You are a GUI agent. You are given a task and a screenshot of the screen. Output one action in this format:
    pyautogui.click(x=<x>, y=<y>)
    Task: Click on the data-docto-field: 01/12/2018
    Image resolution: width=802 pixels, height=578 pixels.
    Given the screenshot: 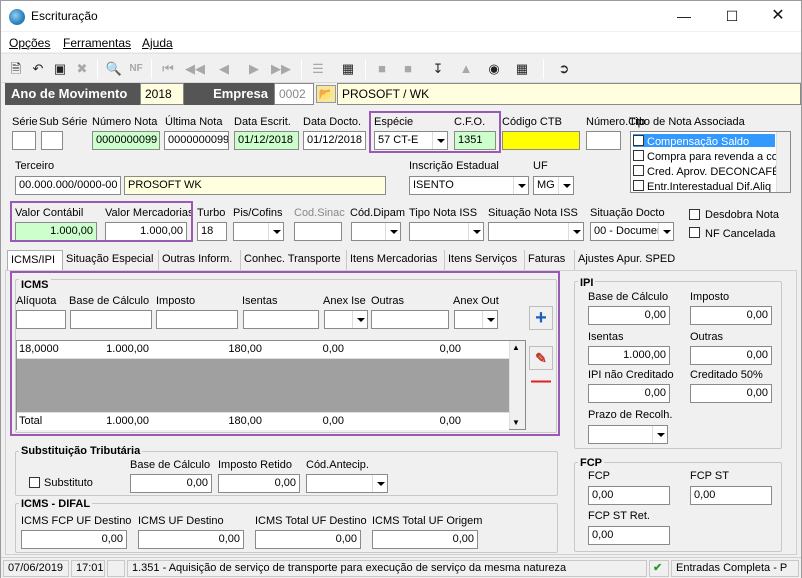 What is the action you would take?
    pyautogui.click(x=334, y=140)
    